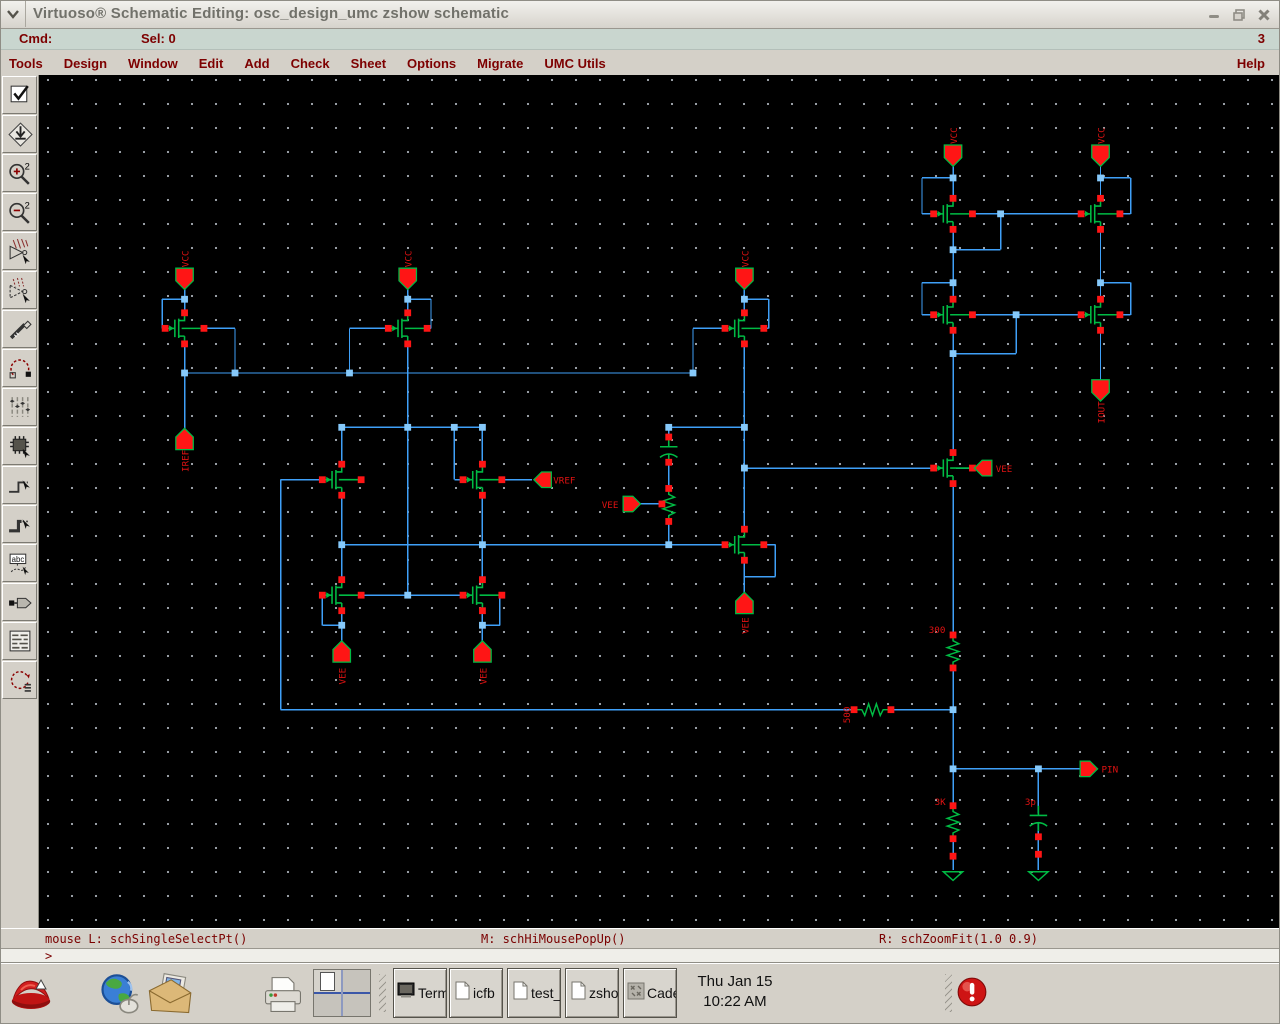 Image resolution: width=1280 pixels, height=1024 pixels. I want to click on menu-options: Options, so click(431, 63).